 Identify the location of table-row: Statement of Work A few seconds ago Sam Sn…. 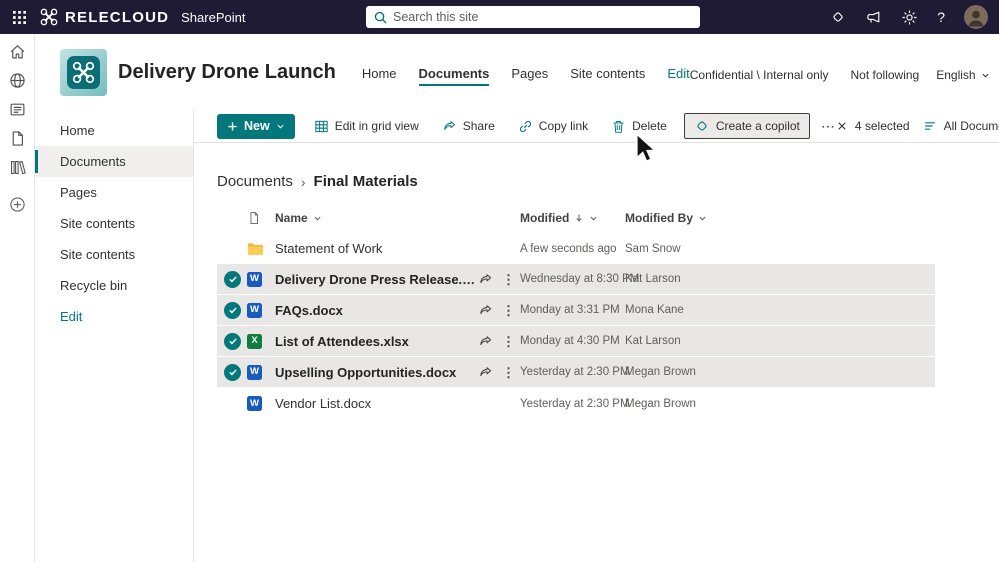
(576, 248).